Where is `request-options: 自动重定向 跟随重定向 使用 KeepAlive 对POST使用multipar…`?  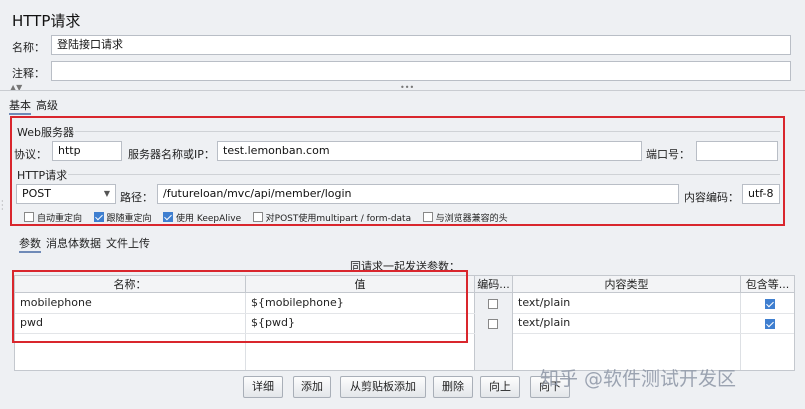 request-options: 自动重定向 跟随重定向 使用 KeepAlive 对POST使用multipar… is located at coordinates (270, 217).